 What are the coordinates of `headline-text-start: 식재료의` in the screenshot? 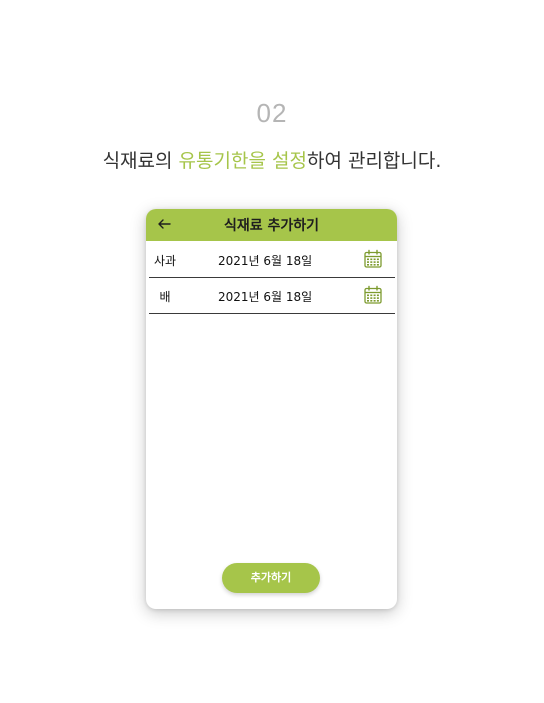 It's located at (140, 161).